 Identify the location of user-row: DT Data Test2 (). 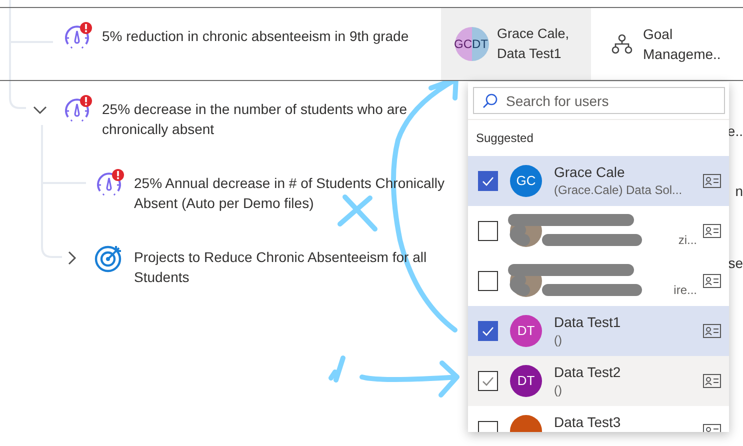
(598, 381).